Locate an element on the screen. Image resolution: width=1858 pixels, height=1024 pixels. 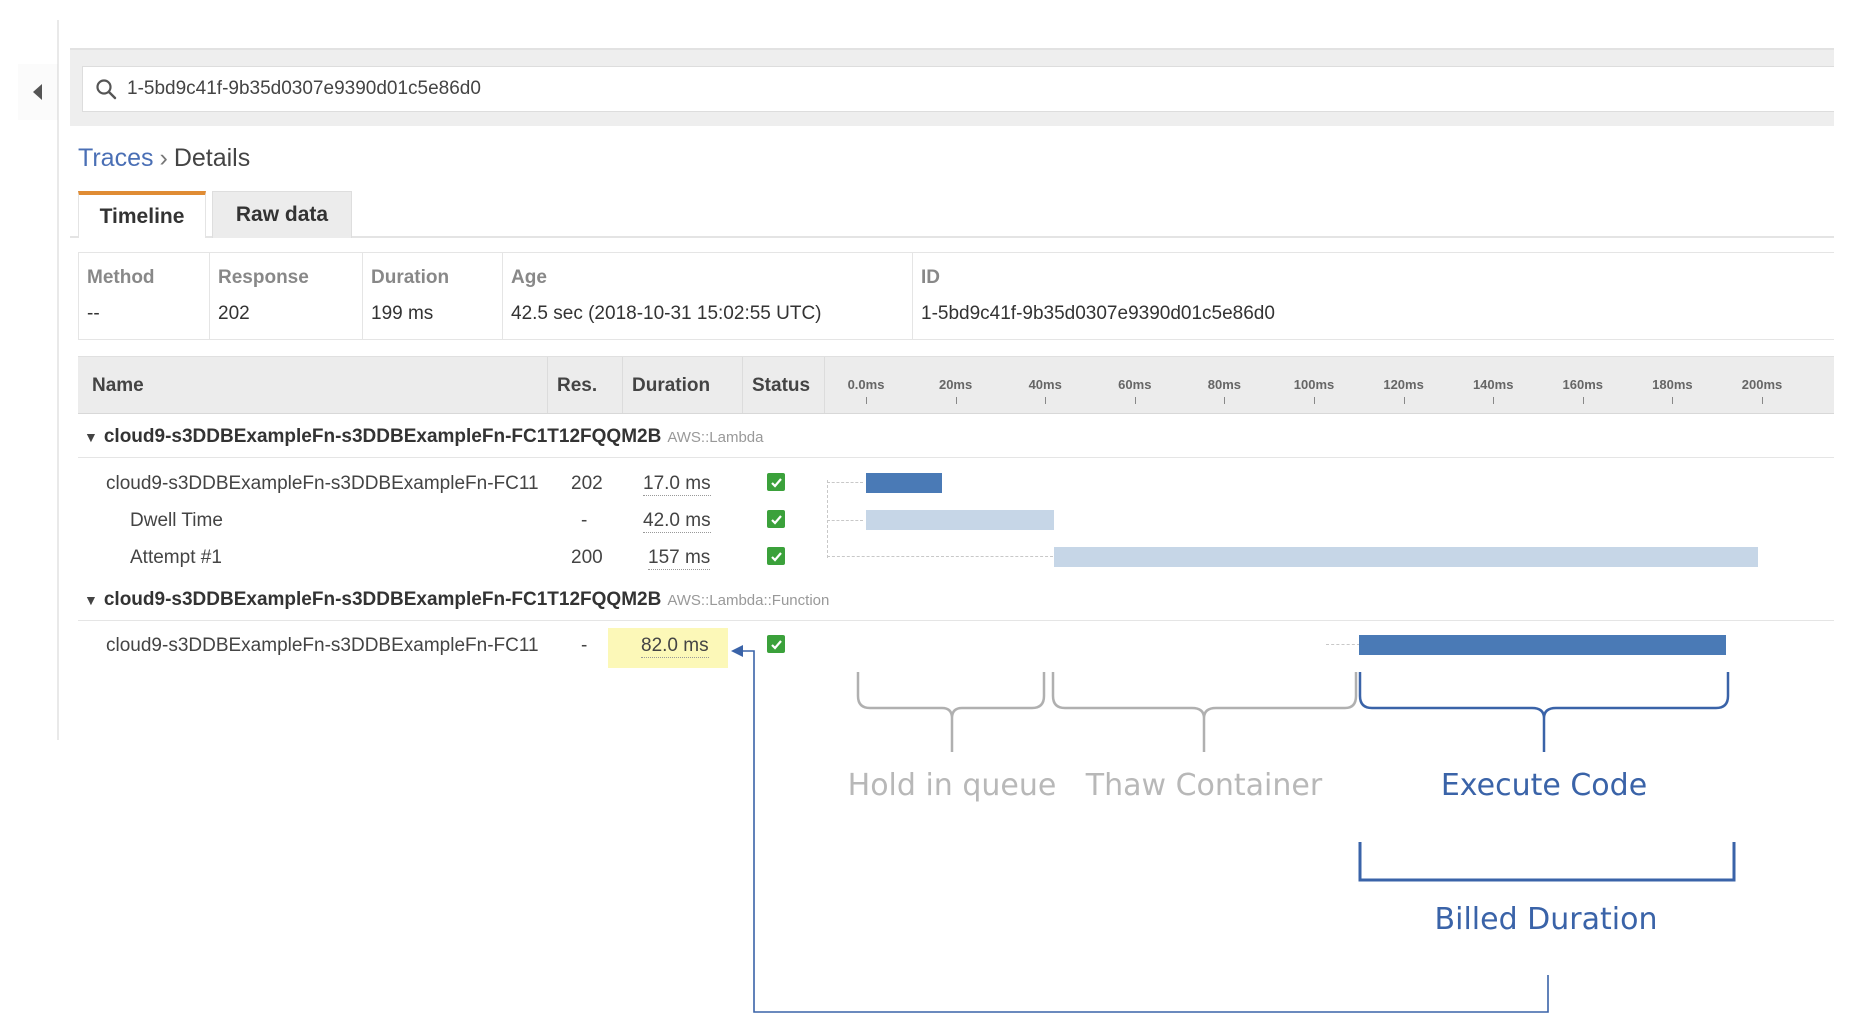
annotation-execute-code: Execute Code is located at coordinates (1544, 785).